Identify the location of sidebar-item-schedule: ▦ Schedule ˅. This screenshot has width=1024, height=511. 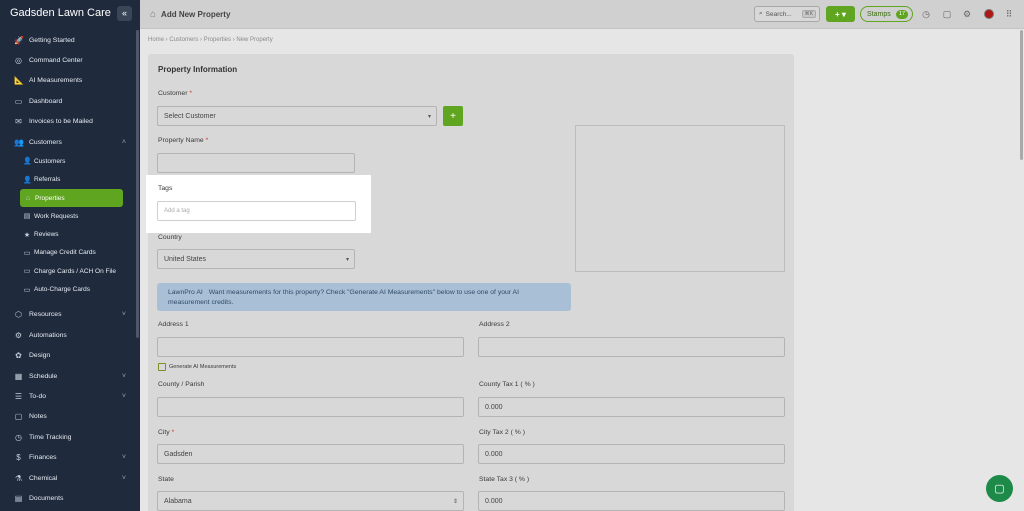
(70, 376).